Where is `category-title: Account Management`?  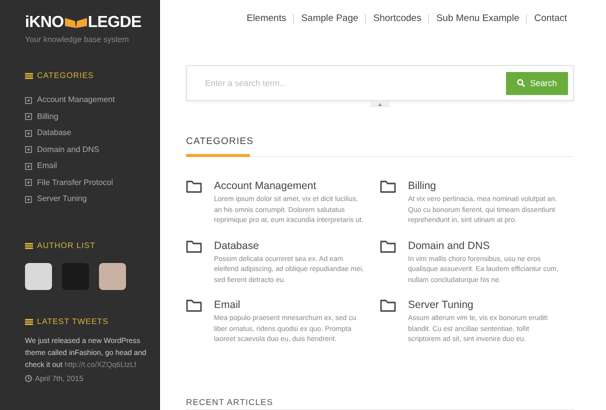
category-title: Account Management is located at coordinates (290, 186).